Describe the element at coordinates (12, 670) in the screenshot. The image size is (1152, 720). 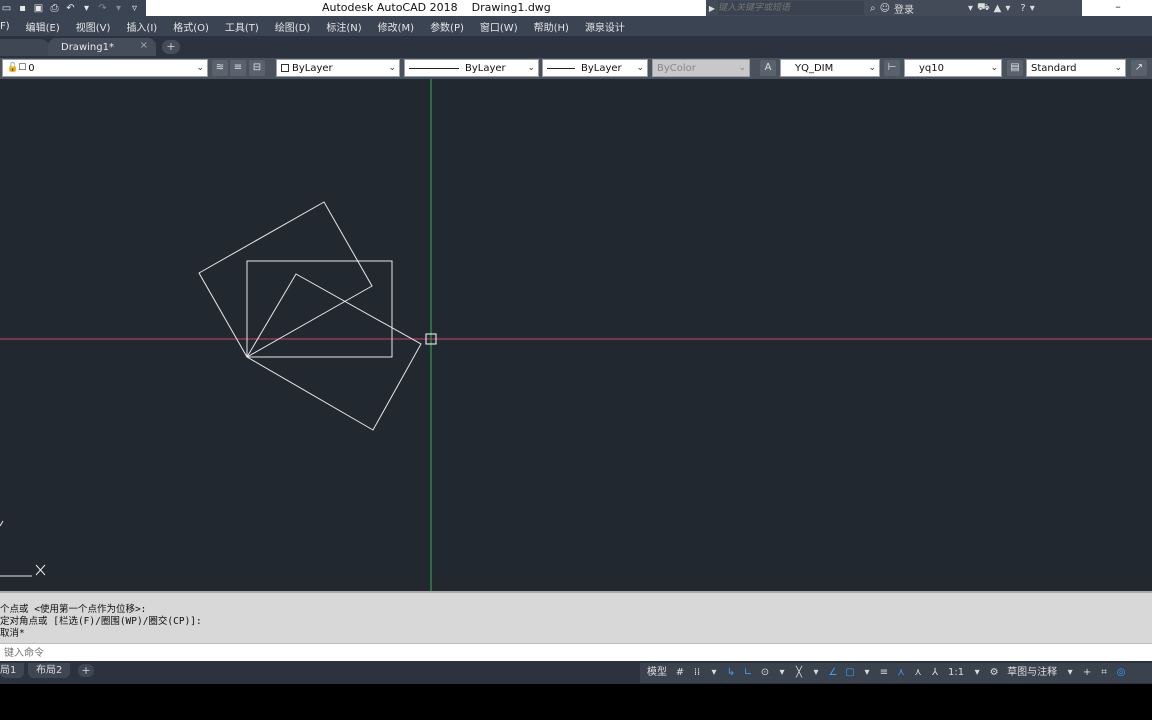
I see `tab-layout1: 局1` at that location.